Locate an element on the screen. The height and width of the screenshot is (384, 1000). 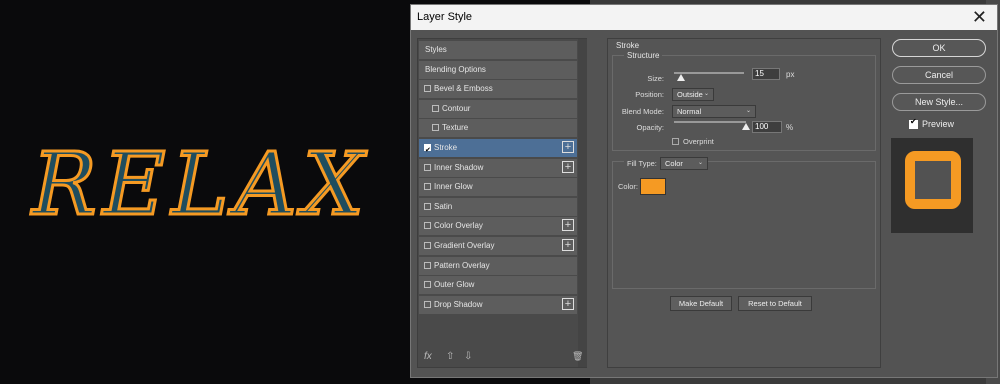
dialog-actions: OK Cancel New Style... ✔ Preview is located at coordinates (940, 203).